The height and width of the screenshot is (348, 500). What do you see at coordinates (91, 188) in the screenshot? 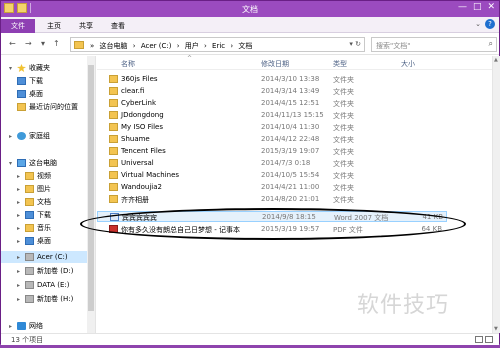
I see `scrollbar-thumb` at bounding box center [91, 188].